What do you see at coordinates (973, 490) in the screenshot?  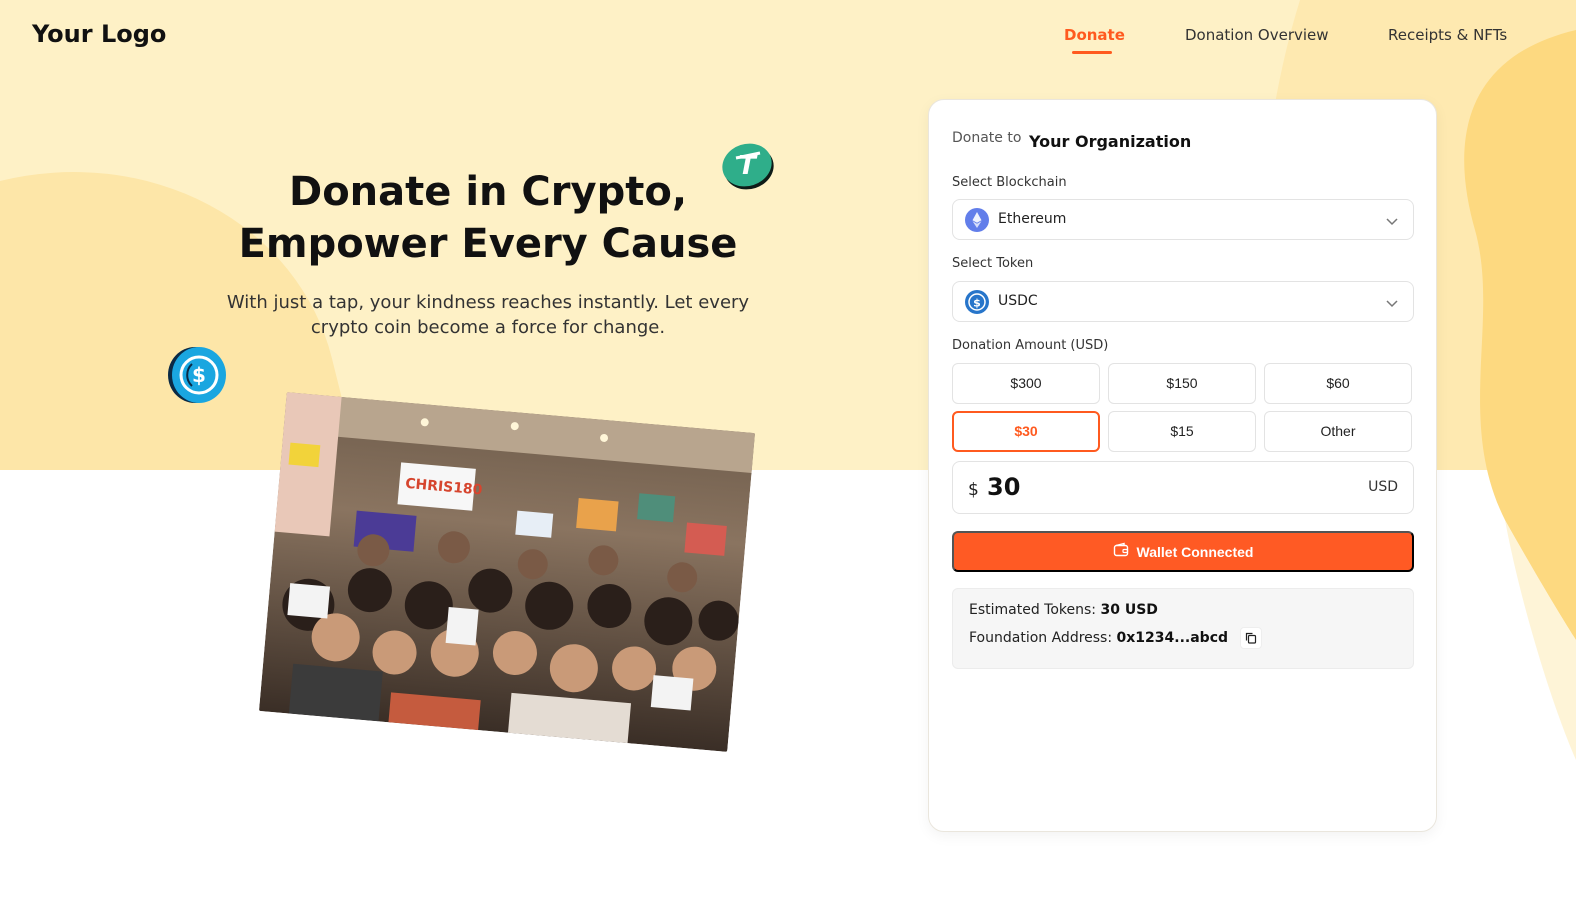 I see `currency-symbol: $` at bounding box center [973, 490].